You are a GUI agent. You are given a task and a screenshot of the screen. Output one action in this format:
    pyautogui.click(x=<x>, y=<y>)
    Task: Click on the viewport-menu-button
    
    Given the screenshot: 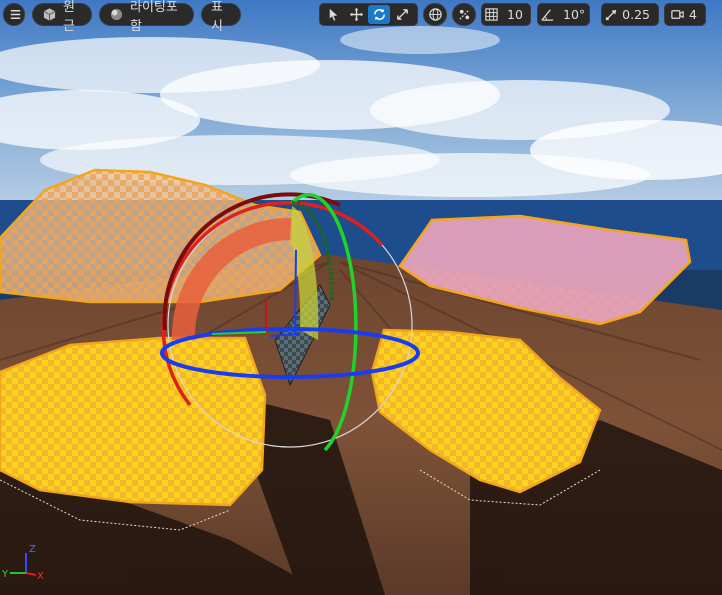 What is the action you would take?
    pyautogui.click(x=14, y=14)
    